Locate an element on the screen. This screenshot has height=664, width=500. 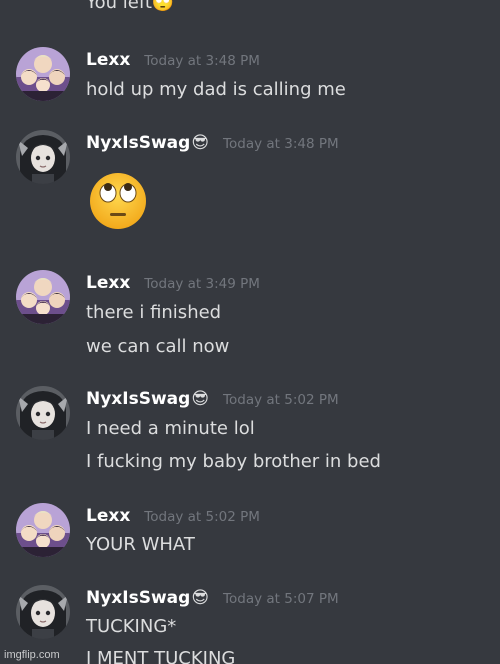
previous-message-fragment: You left🙄 is located at coordinates (130, 6).